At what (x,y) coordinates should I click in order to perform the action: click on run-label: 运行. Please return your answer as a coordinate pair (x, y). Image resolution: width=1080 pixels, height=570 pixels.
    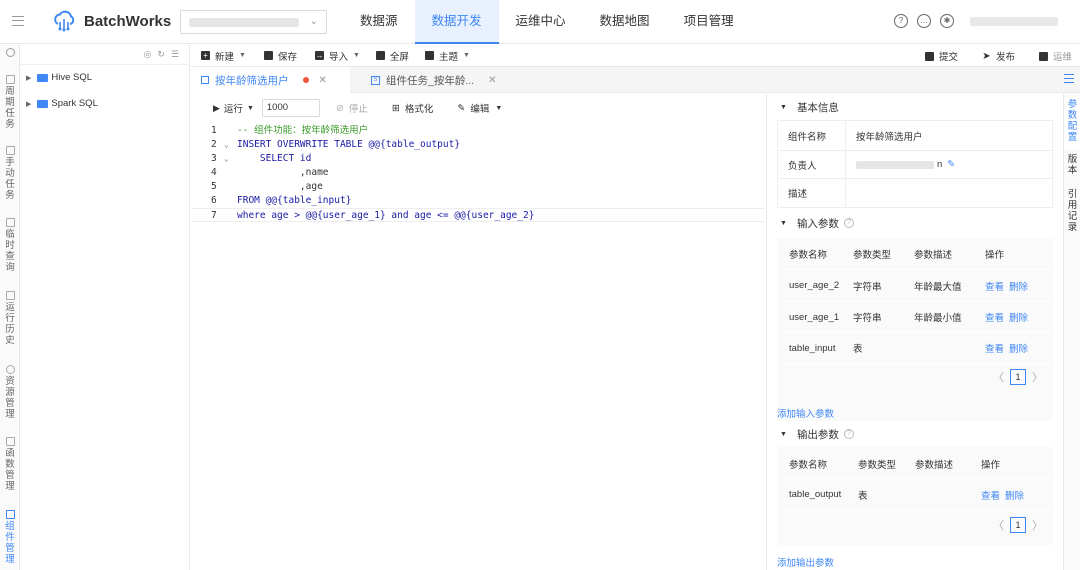
    Looking at the image, I should click on (233, 109).